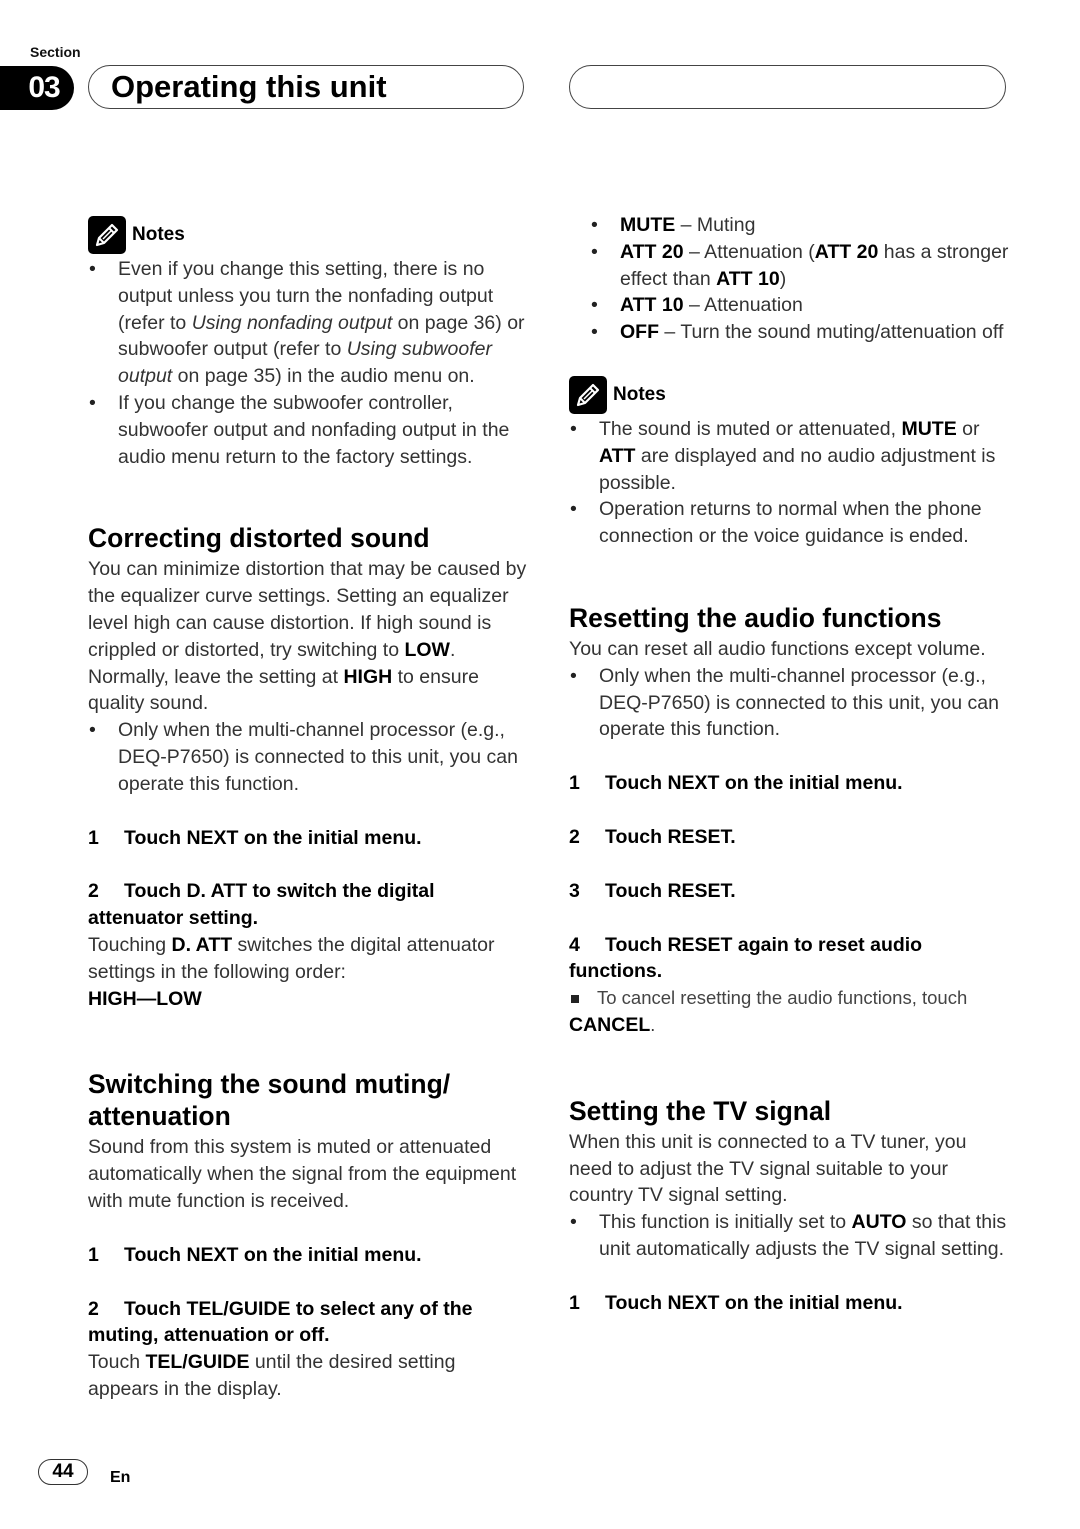 Image resolution: width=1080 pixels, height=1529 pixels. Describe the element at coordinates (725, 1222) in the screenshot. I see `text: This function is initially set to` at that location.